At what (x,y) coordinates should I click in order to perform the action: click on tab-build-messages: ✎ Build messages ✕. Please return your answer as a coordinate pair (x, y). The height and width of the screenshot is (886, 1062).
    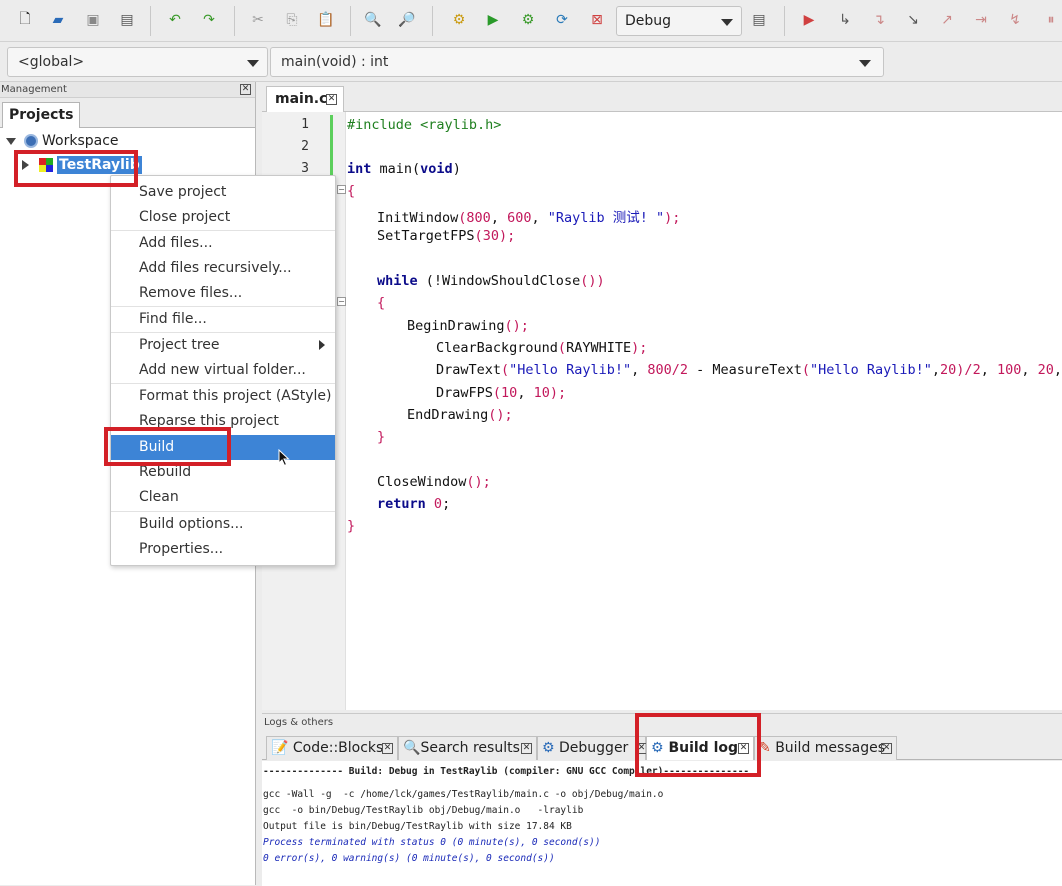
    Looking at the image, I should click on (825, 748).